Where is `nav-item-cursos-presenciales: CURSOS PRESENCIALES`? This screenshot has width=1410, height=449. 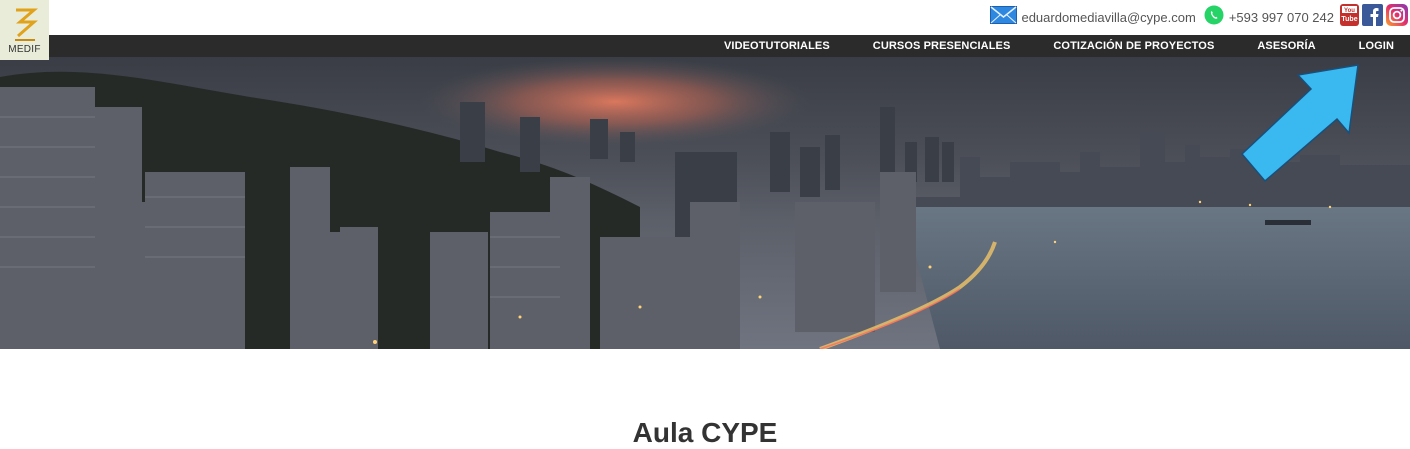
nav-item-cursos-presenciales: CURSOS PRESENCIALES is located at coordinates (942, 46).